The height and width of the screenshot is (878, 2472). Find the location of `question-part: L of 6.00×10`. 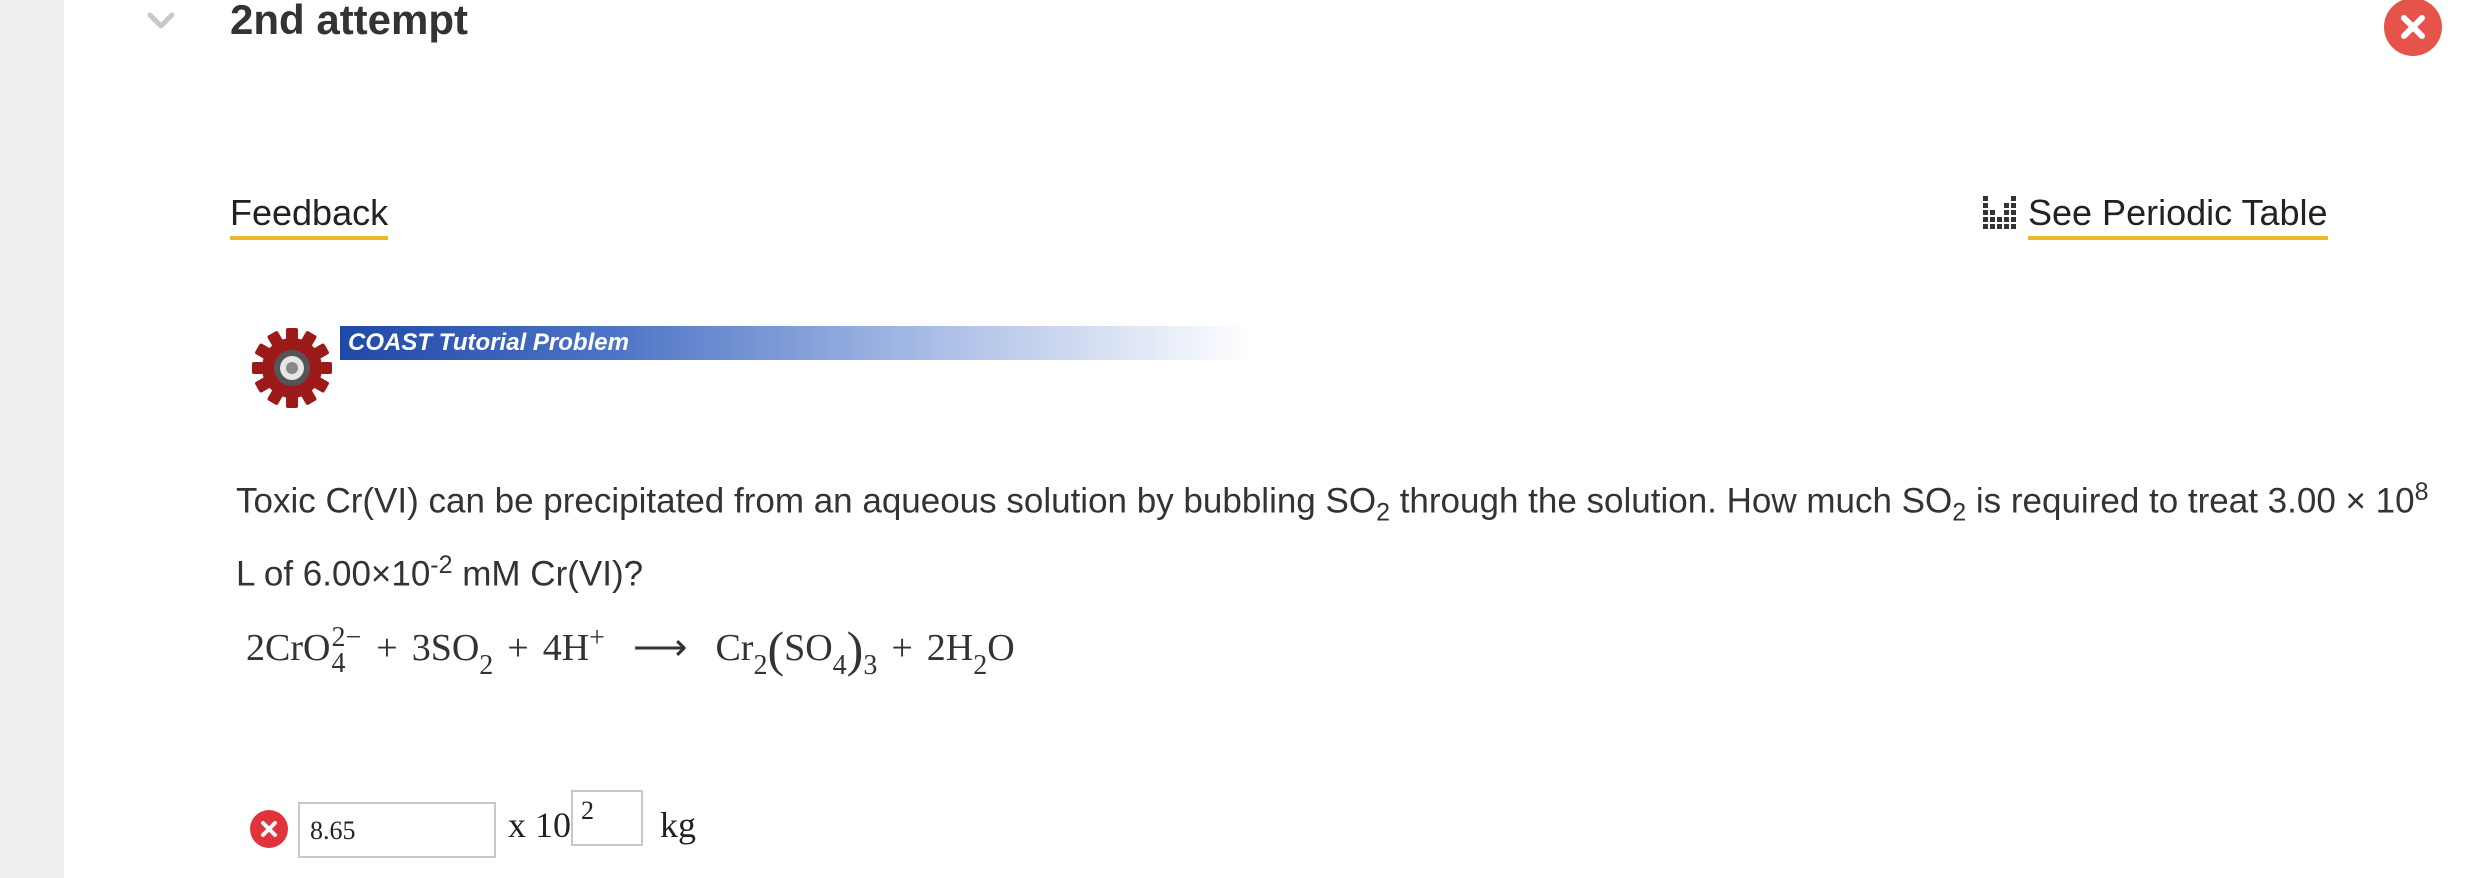

question-part: L of 6.00×10 is located at coordinates (333, 574).